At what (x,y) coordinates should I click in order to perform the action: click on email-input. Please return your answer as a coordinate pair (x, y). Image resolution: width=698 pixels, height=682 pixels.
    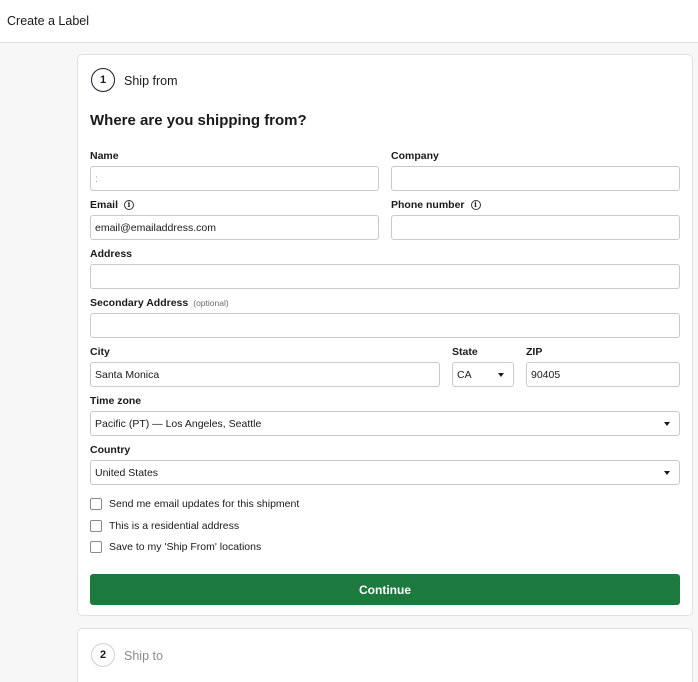
    Looking at the image, I should click on (234, 227).